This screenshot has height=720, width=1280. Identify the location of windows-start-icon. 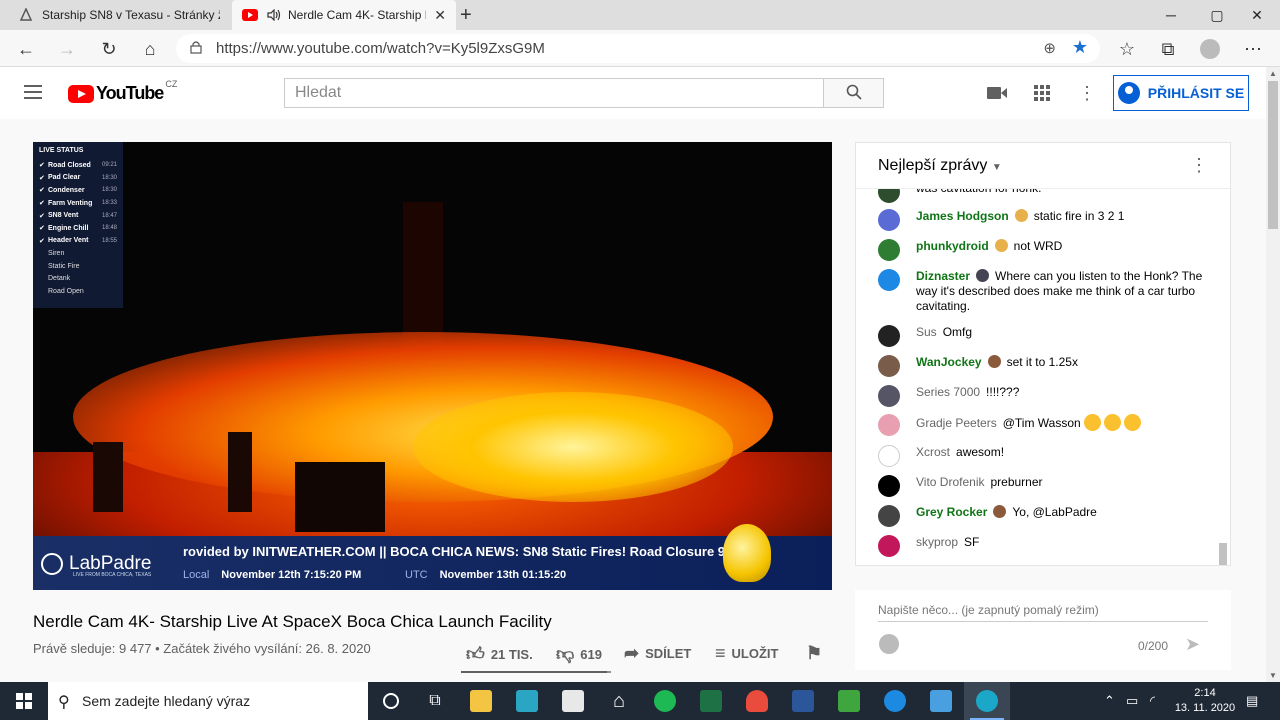
(24, 701).